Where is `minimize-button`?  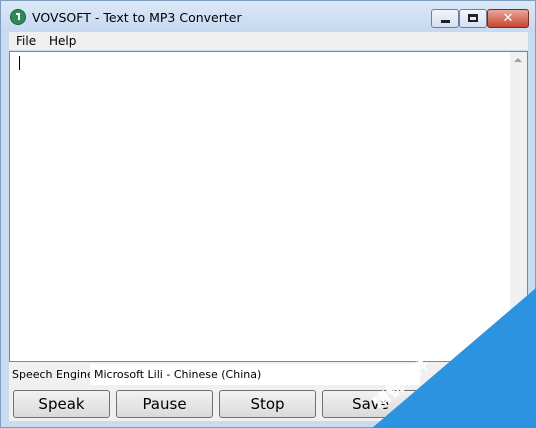 minimize-button is located at coordinates (445, 18).